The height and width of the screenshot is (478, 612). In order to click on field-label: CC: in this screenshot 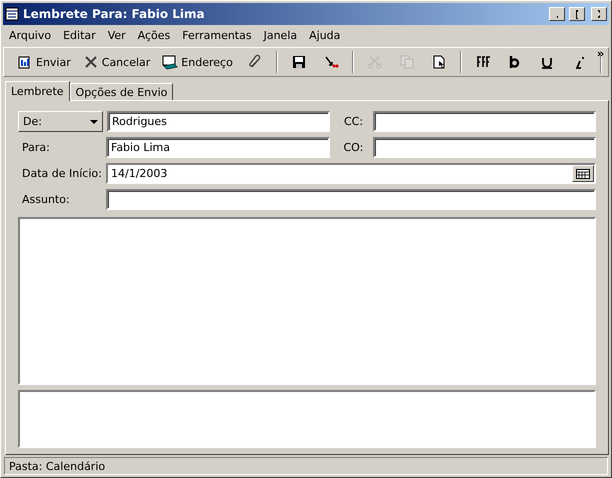, I will do `click(353, 121)`.